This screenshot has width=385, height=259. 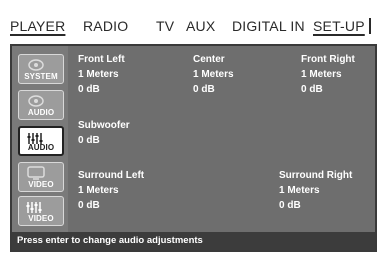 I want to click on speaker-name: Center, so click(x=209, y=59).